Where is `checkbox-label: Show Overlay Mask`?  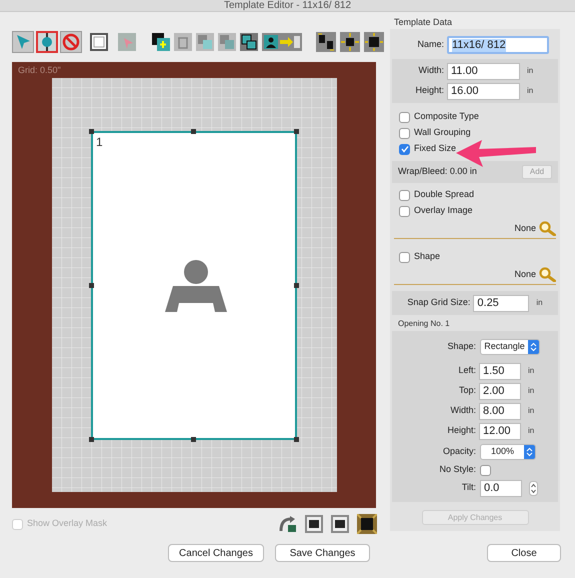 checkbox-label: Show Overlay Mask is located at coordinates (67, 523).